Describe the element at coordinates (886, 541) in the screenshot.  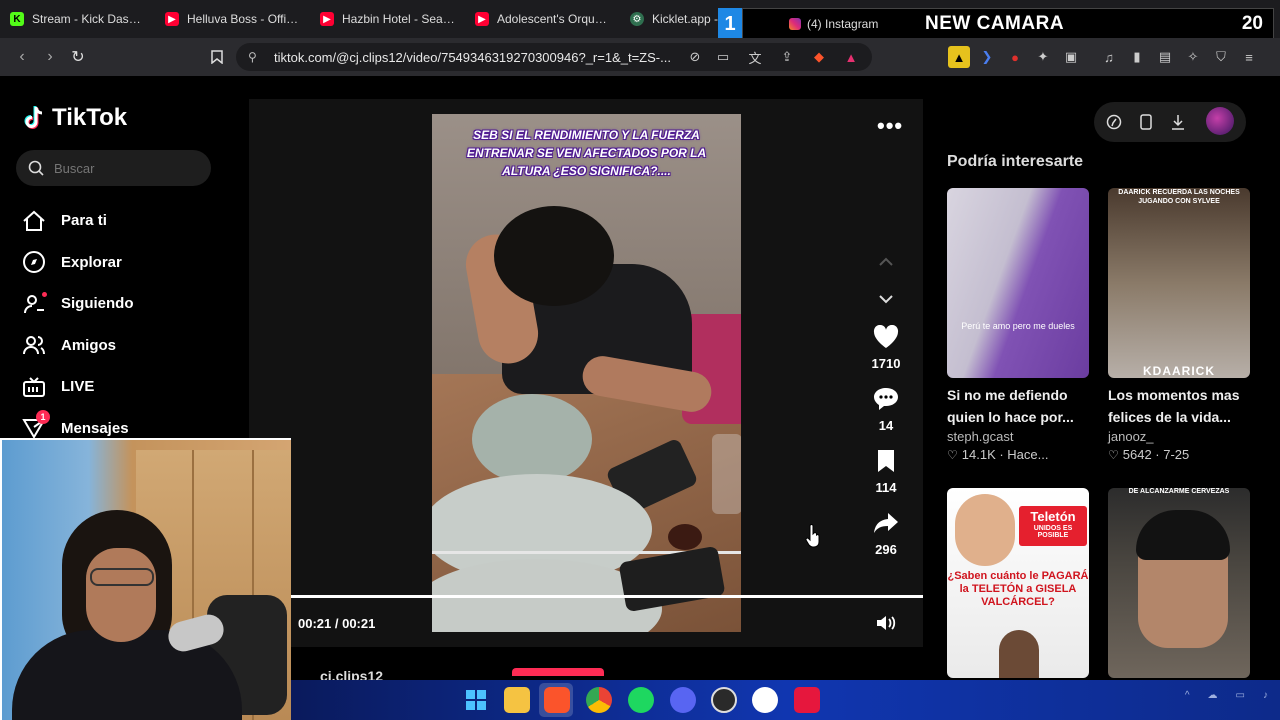
I see `share-button: 296` at that location.